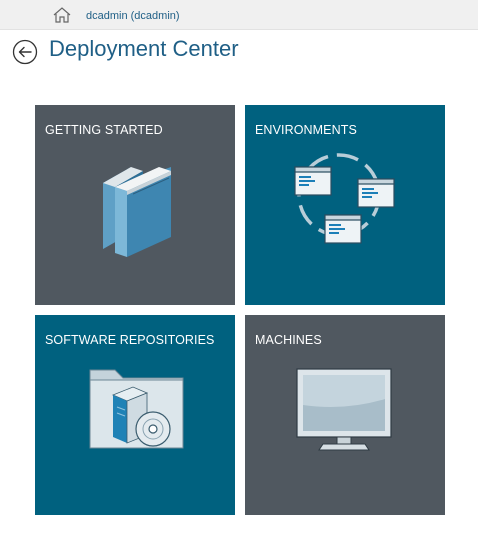  What do you see at coordinates (344, 409) in the screenshot?
I see `monitor-icon` at bounding box center [344, 409].